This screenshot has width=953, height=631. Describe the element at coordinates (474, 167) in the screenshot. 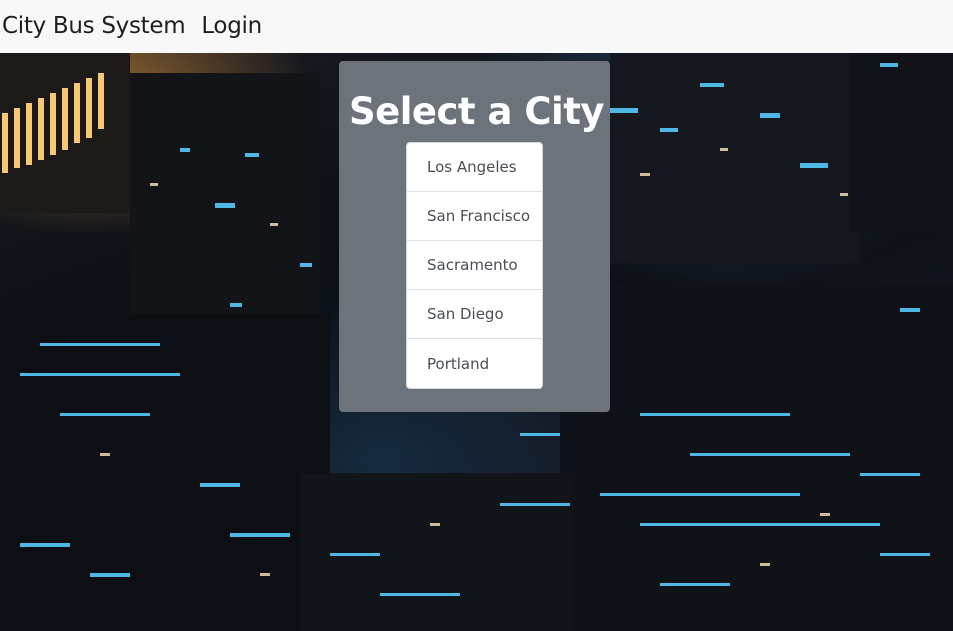

I see `city-option-los-angeles: Los Angeles` at that location.